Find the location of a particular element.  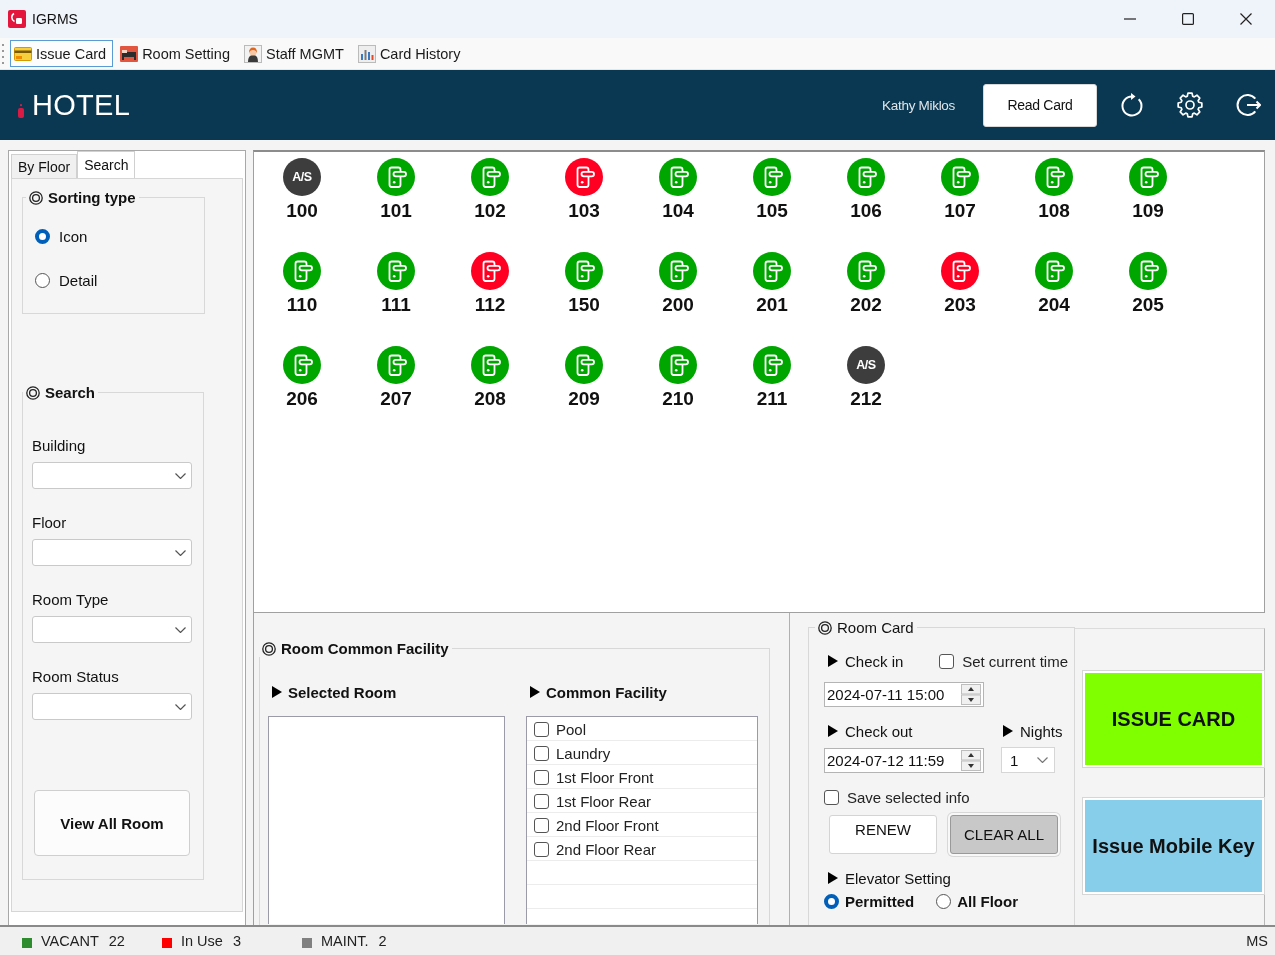

room-number: 201 is located at coordinates (772, 305).